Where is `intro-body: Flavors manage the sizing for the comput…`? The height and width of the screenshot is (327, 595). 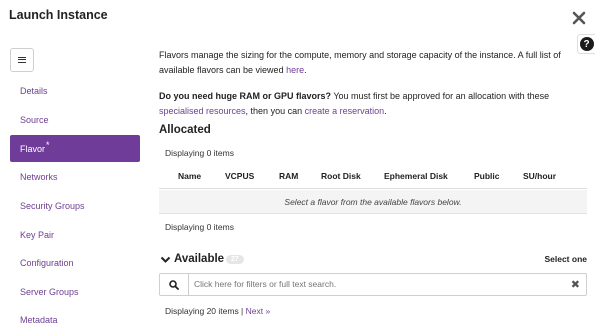
intro-body: Flavors manage the sizing for the comput… is located at coordinates (360, 62).